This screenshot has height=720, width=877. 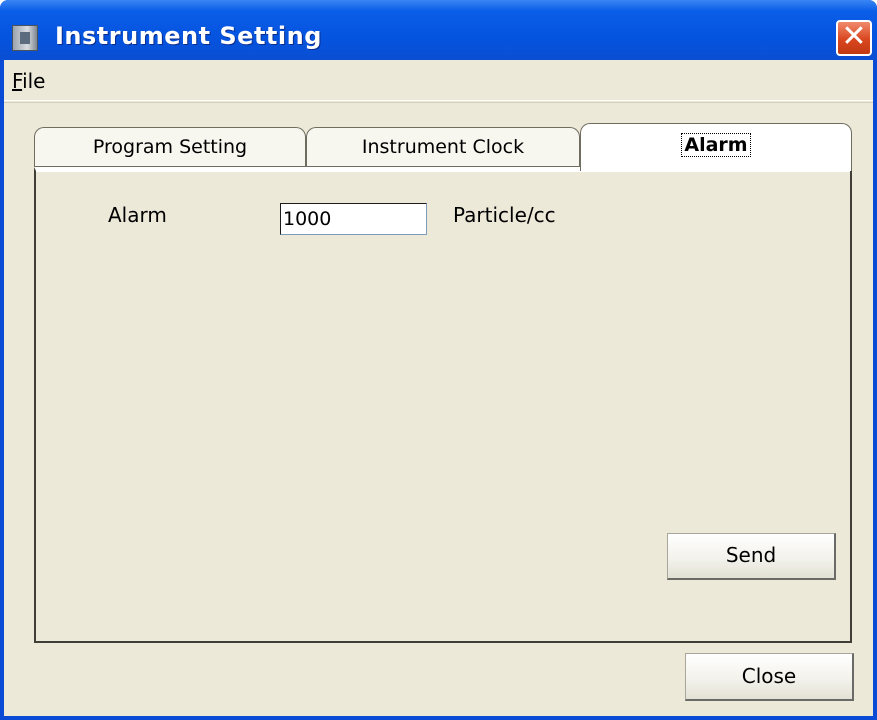 What do you see at coordinates (34, 81) in the screenshot?
I see `menu-file-label: ile` at bounding box center [34, 81].